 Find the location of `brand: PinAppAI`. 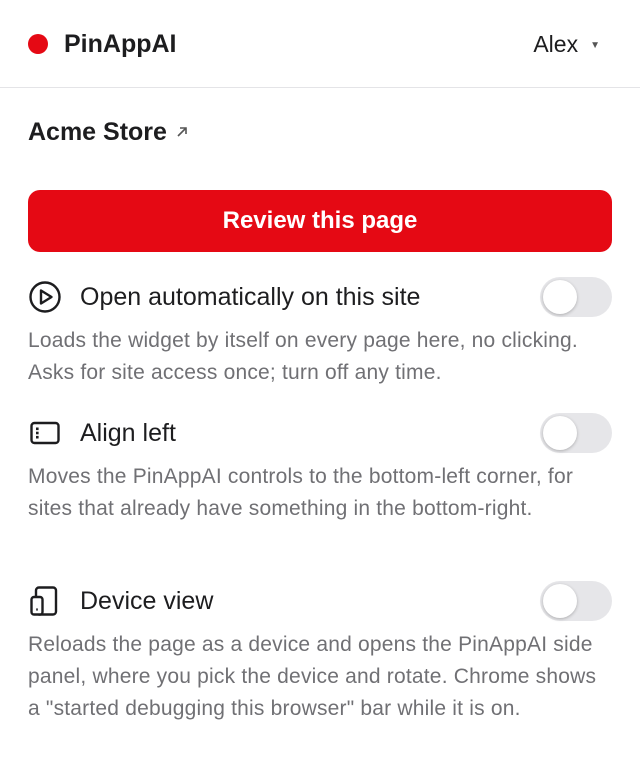

brand: PinAppAI is located at coordinates (102, 44).